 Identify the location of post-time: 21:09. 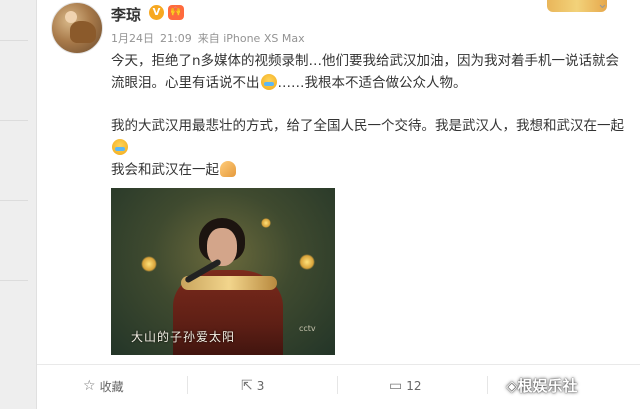
(176, 38).